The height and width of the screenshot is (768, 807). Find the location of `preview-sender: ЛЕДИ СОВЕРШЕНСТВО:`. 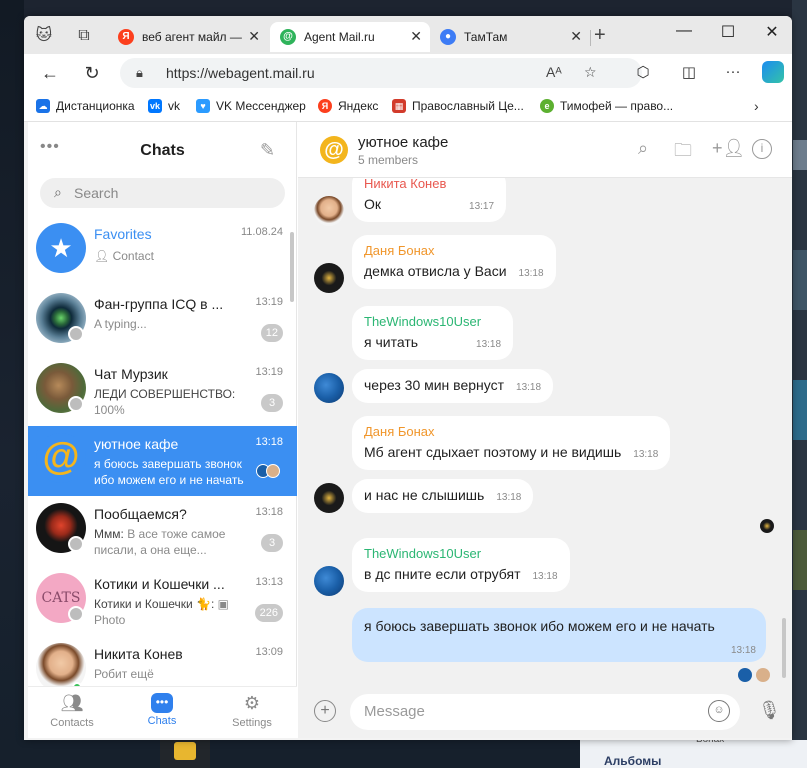

preview-sender: ЛЕДИ СОВЕРШЕНСТВО: is located at coordinates (165, 394).